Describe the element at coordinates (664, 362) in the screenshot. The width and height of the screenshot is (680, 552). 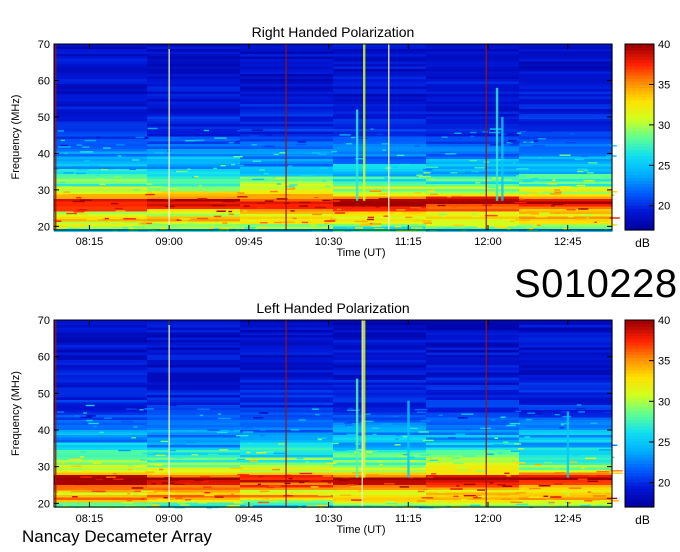
I see `colorbar-tick-label: 35` at that location.